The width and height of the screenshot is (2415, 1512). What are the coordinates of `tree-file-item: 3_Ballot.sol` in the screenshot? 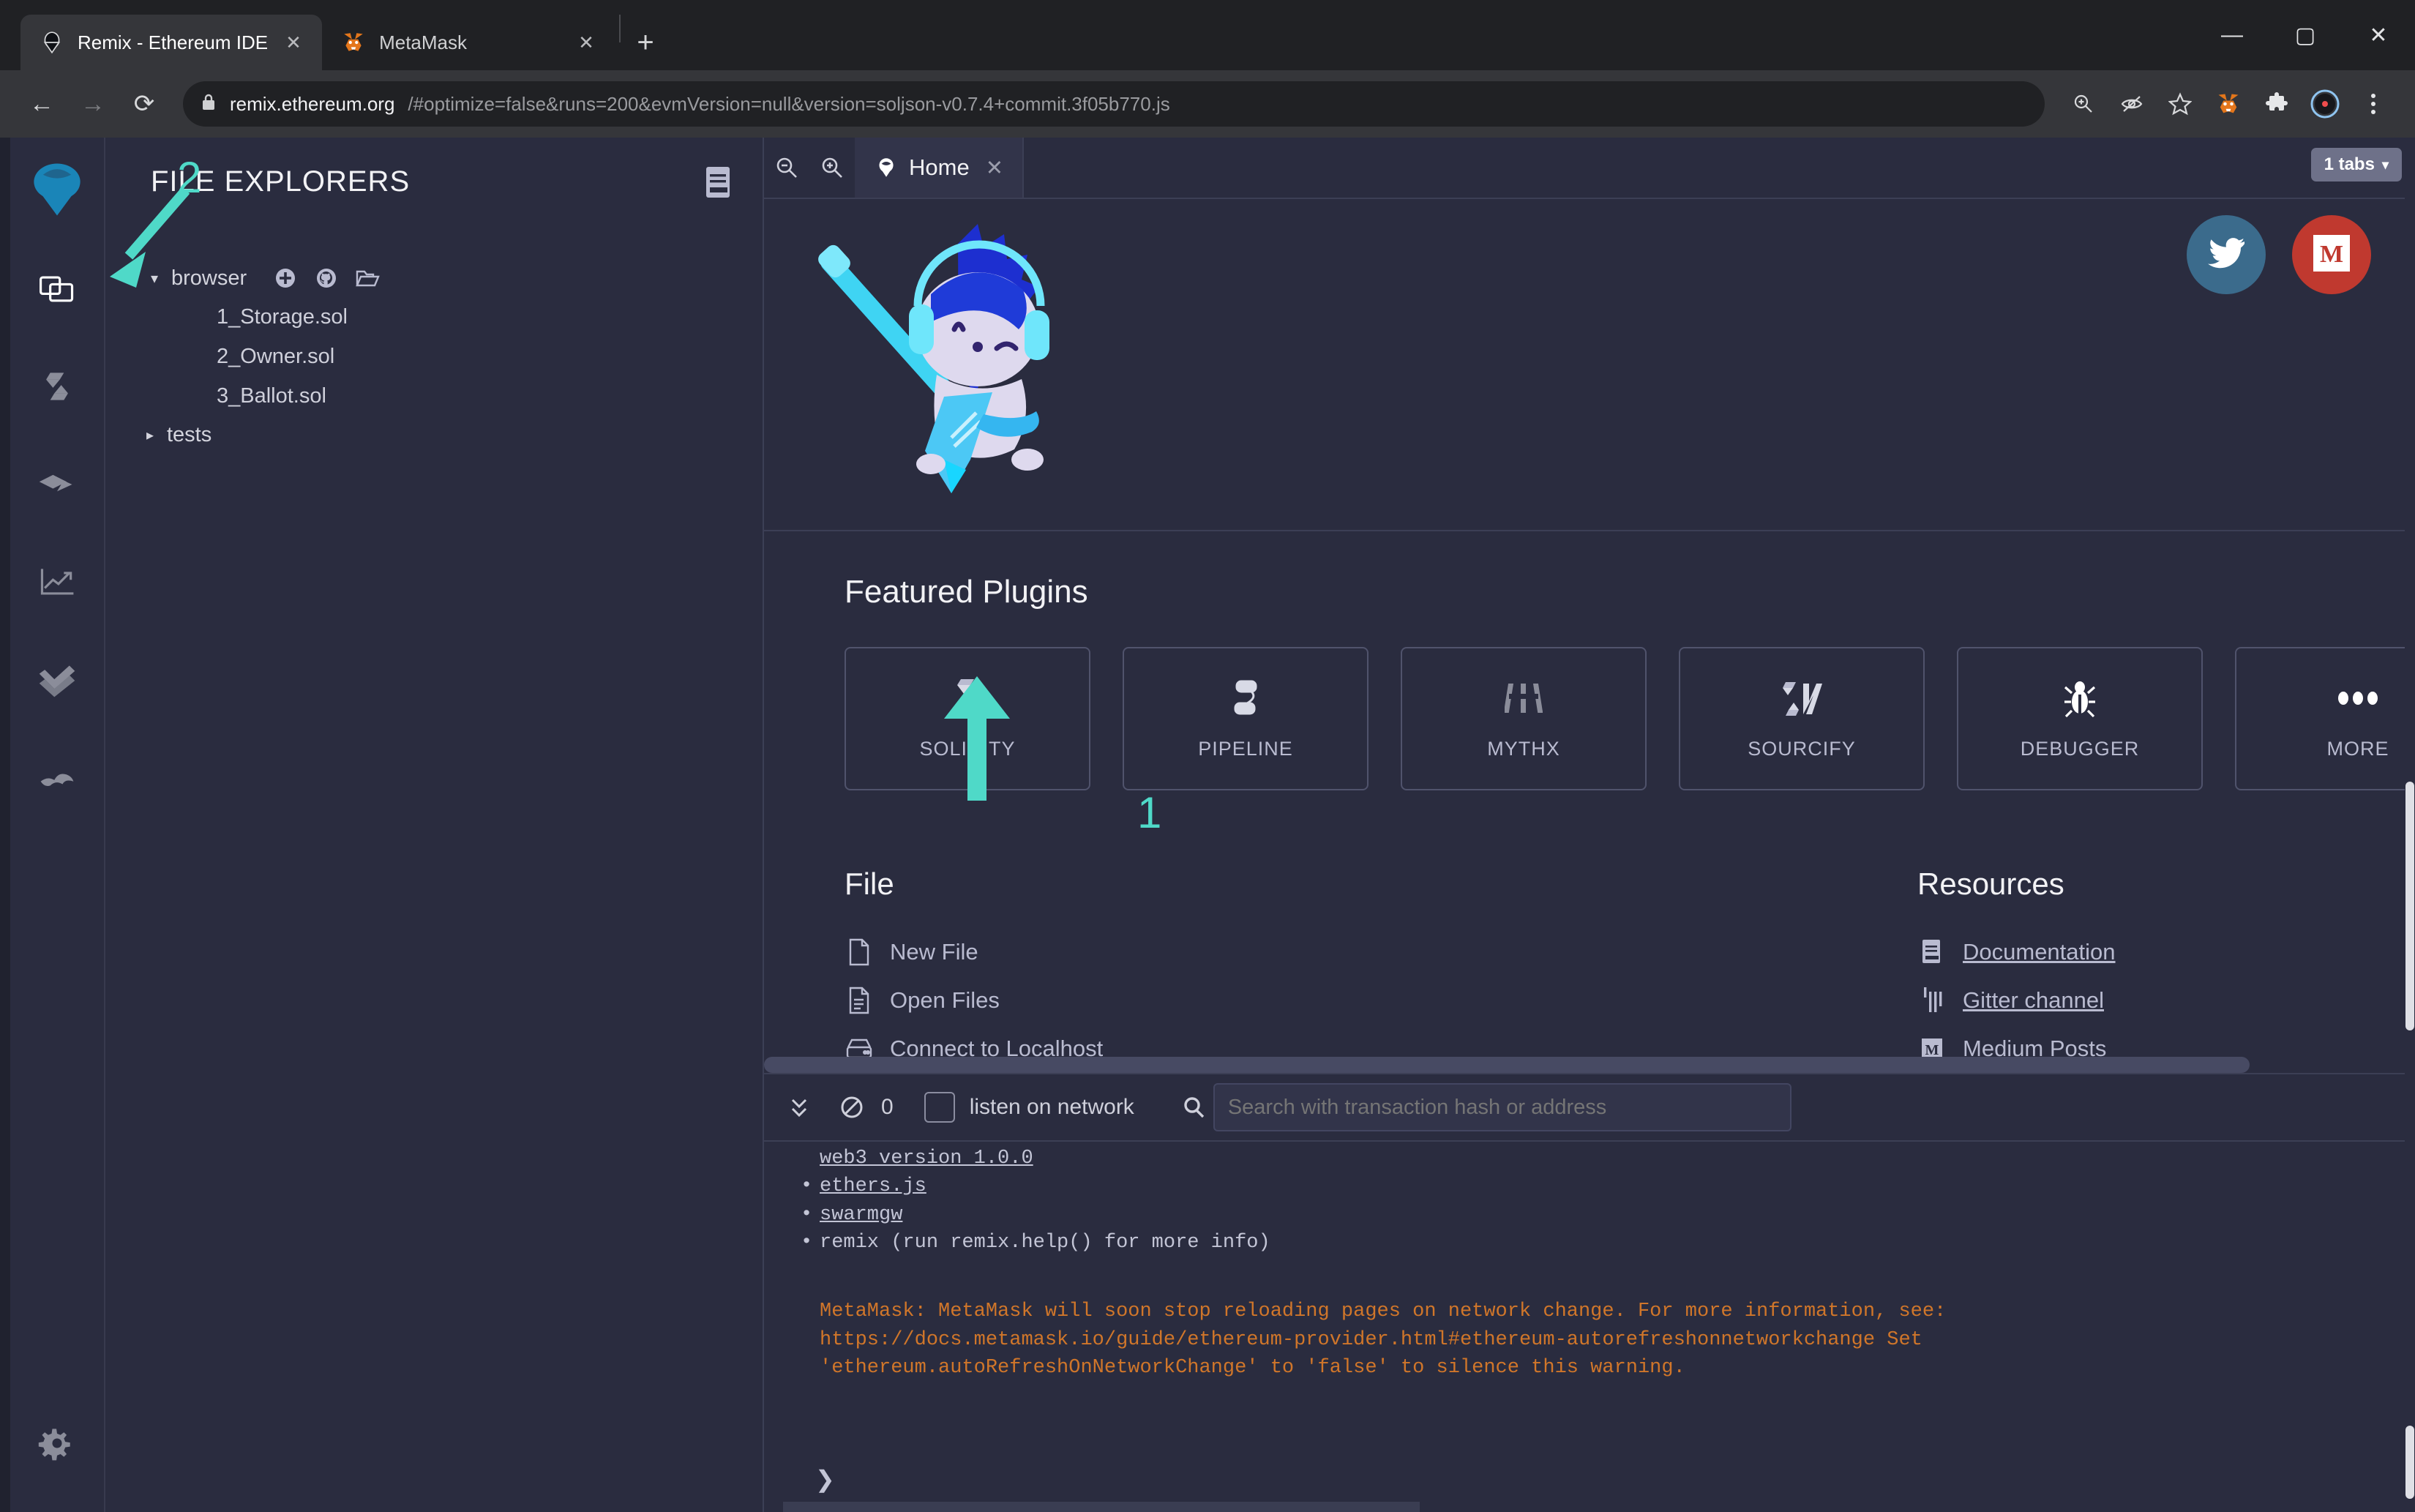 It's located at (434, 396).